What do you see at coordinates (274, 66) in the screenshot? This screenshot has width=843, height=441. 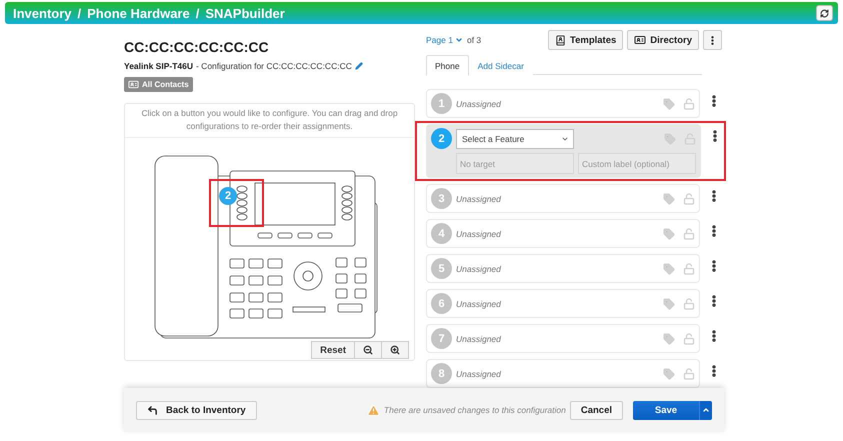 I see `configuration-text: - Configuration for CC:CC:CC:CC:CC:CC` at bounding box center [274, 66].